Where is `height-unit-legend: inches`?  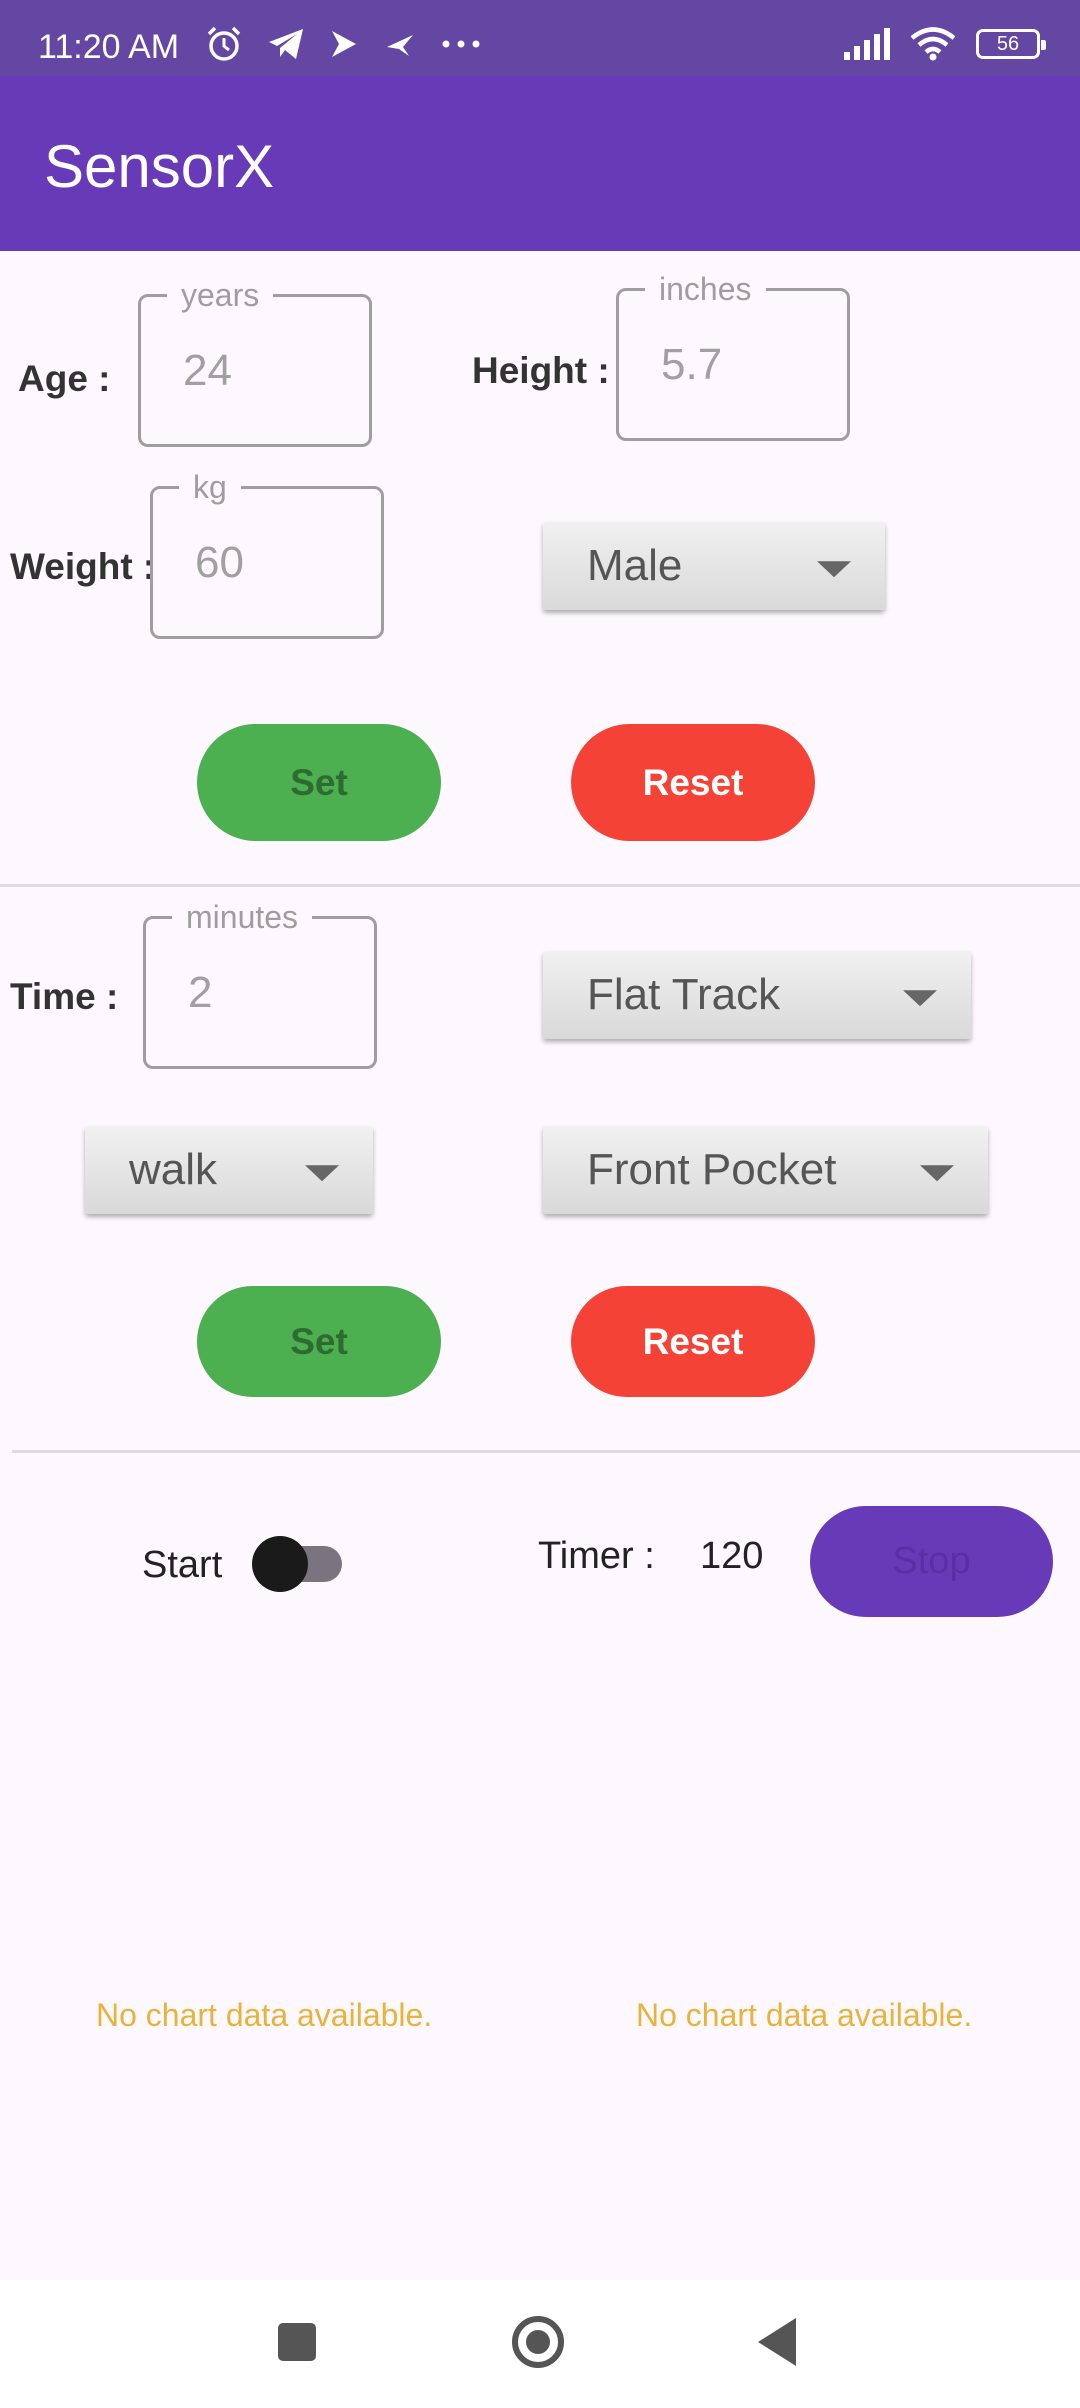 height-unit-legend: inches is located at coordinates (705, 289).